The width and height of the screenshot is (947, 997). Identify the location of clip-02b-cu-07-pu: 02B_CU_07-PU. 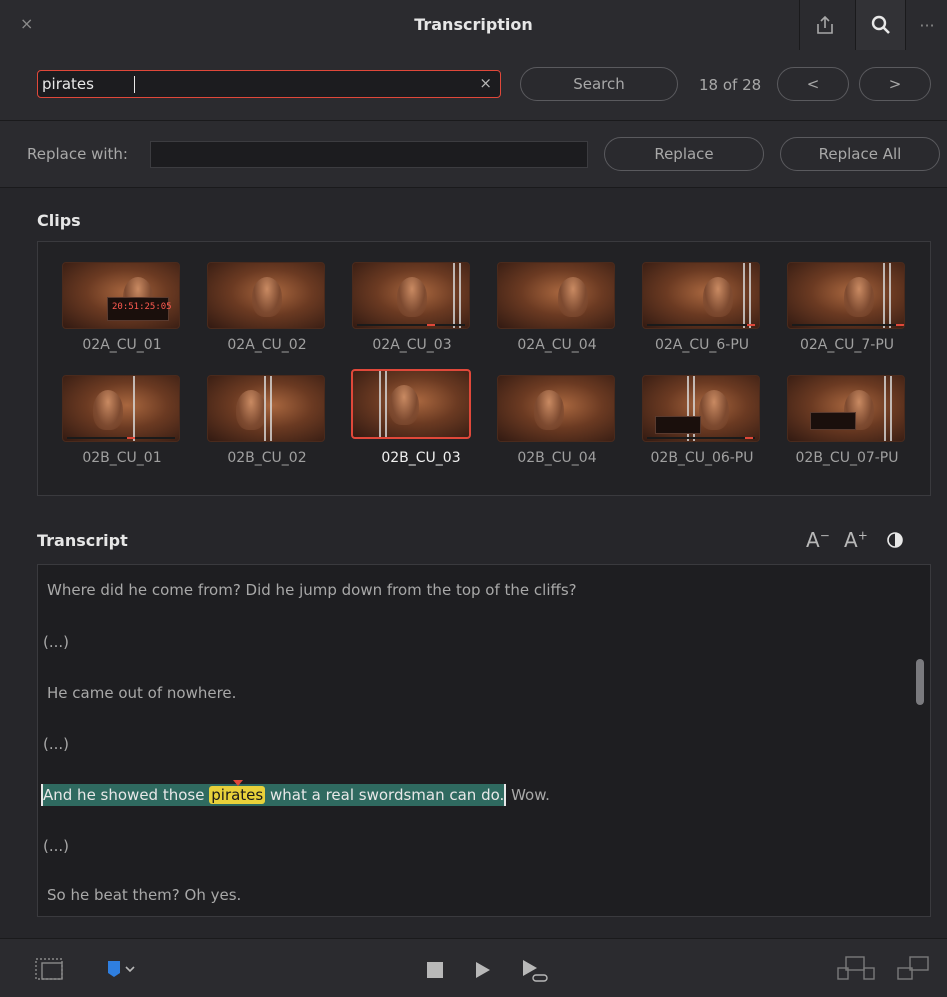
(847, 425).